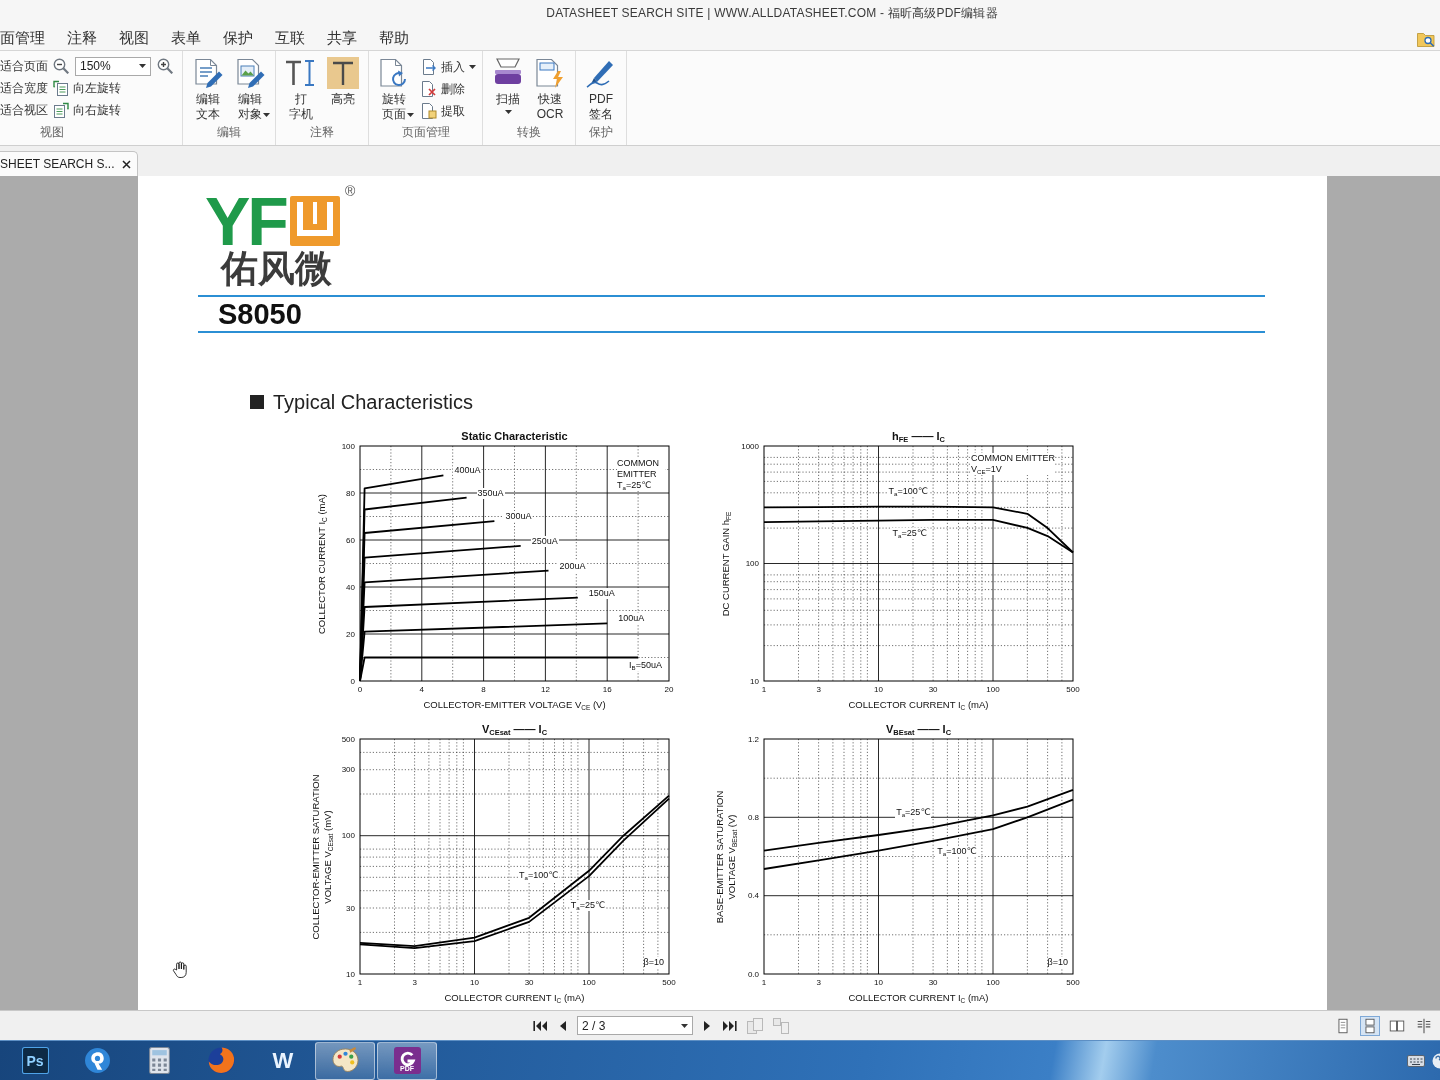 This screenshot has width=1440, height=1080. What do you see at coordinates (229, 133) in the screenshot?
I see `group-label: 编辑` at bounding box center [229, 133].